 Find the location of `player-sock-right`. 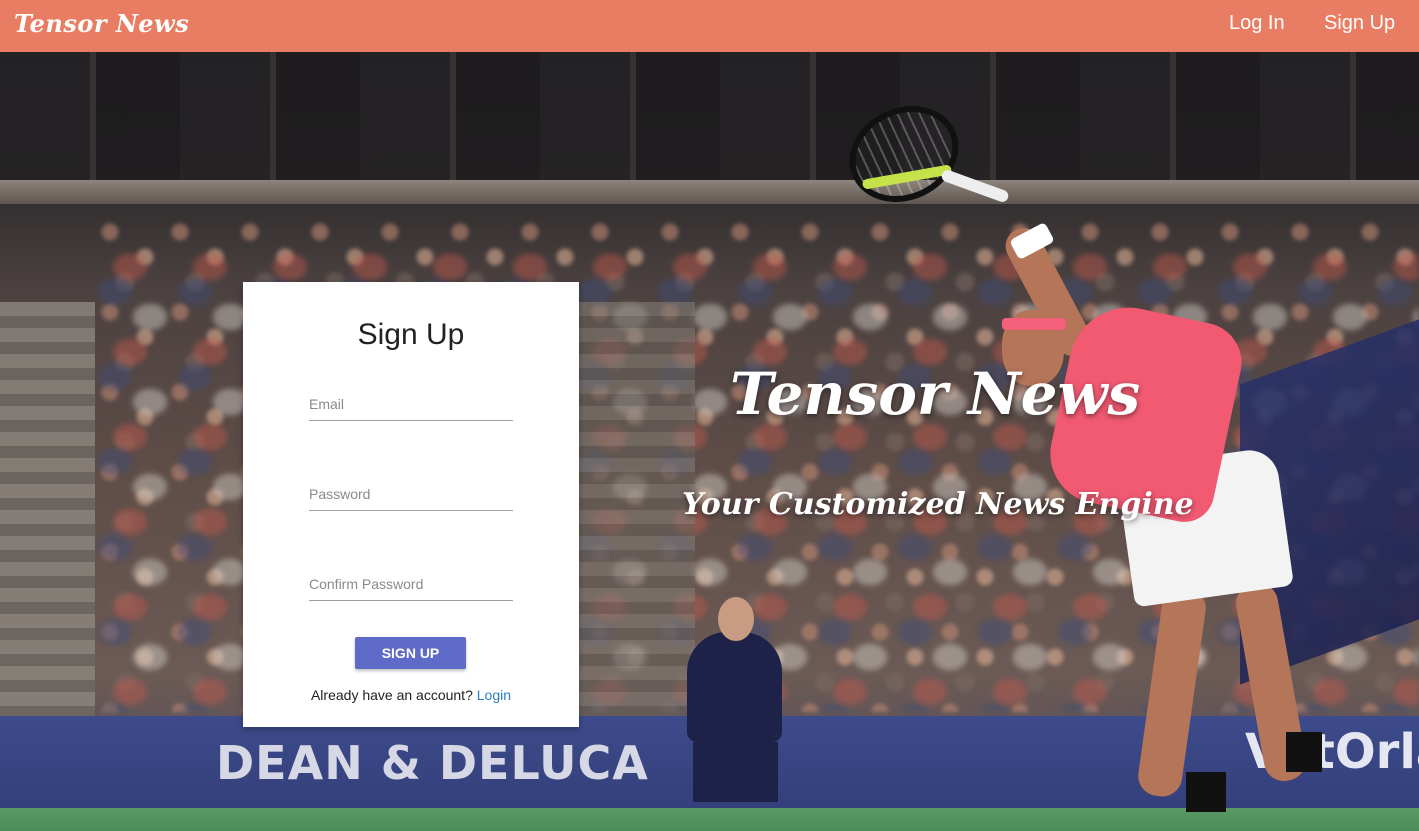

player-sock-right is located at coordinates (1304, 752).